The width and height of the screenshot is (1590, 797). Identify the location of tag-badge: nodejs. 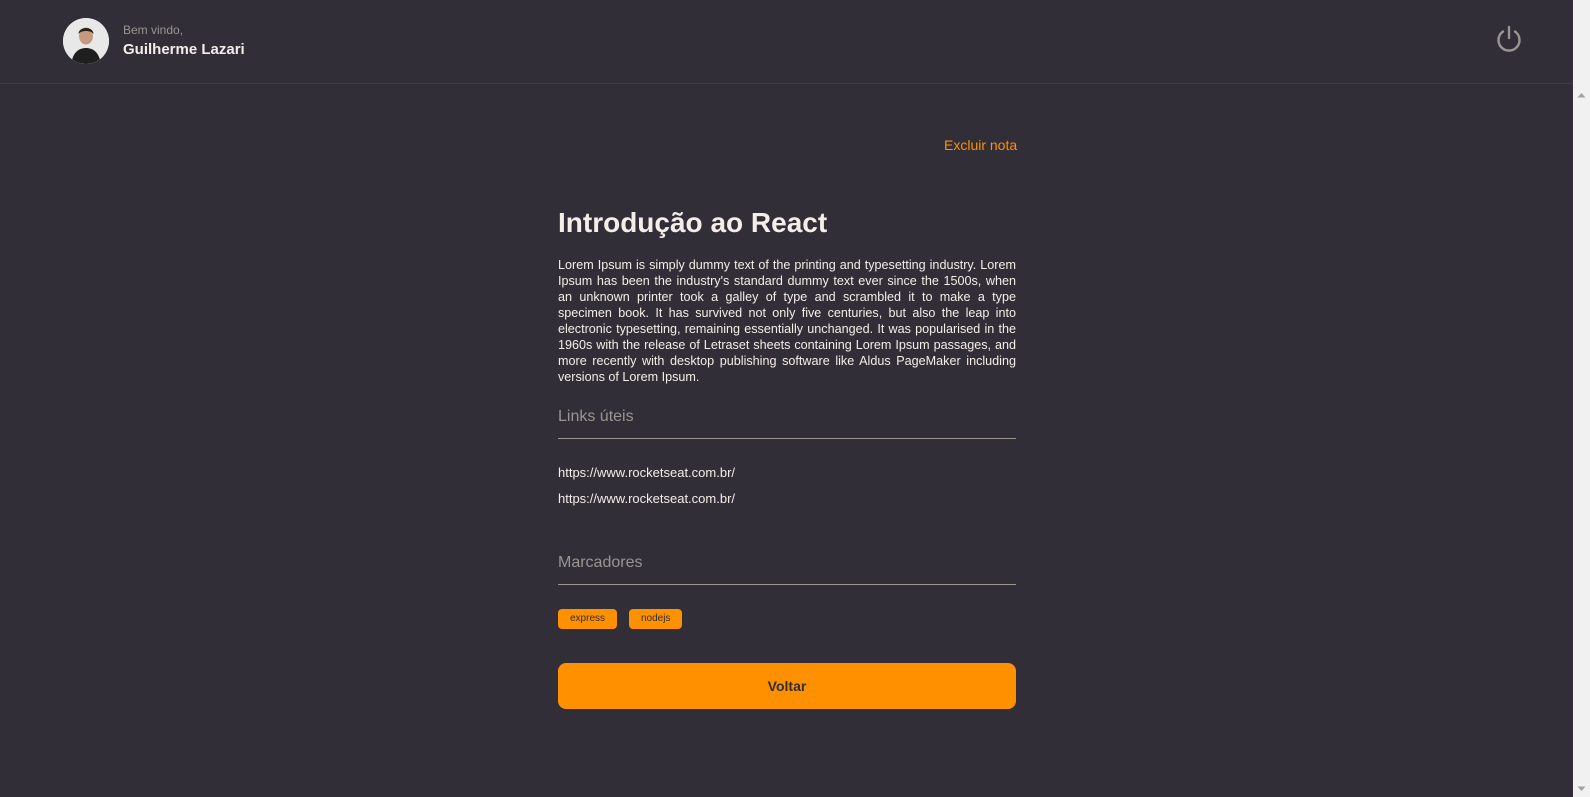
(656, 619).